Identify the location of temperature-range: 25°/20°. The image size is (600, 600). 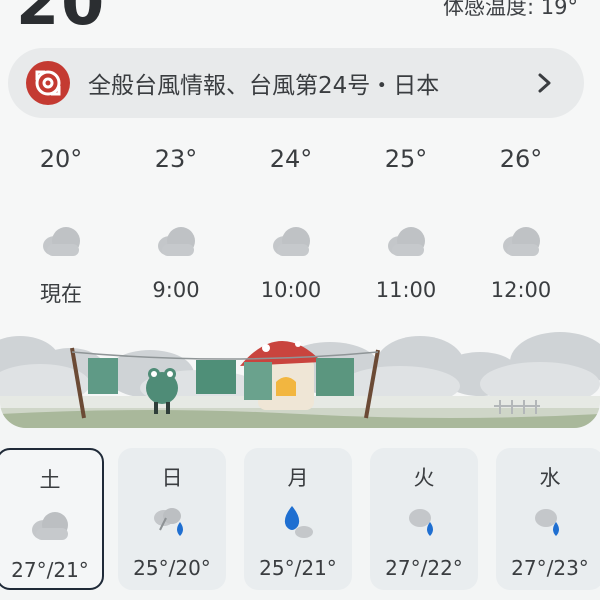
(172, 568).